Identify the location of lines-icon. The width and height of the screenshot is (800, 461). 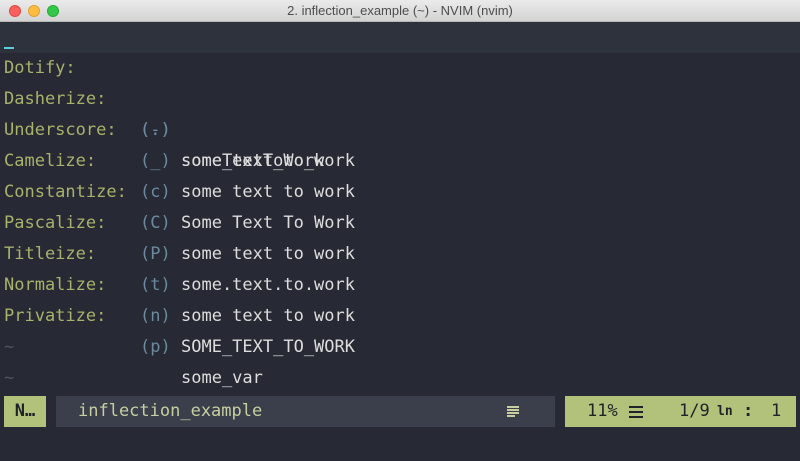
(513, 412).